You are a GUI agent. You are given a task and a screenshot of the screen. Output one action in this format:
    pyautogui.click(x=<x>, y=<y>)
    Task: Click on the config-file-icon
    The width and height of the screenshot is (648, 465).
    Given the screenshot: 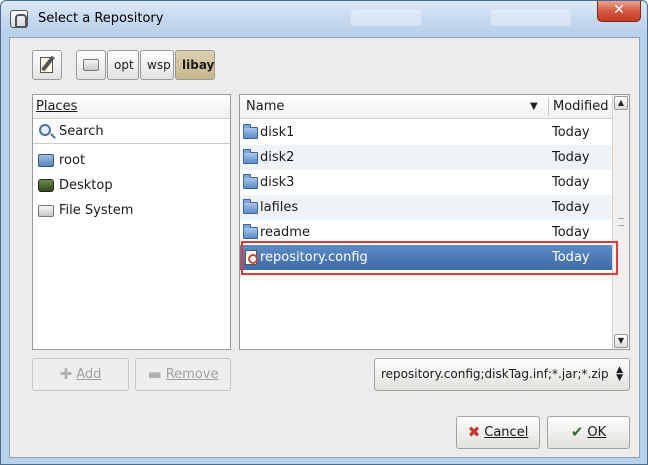 What is the action you would take?
    pyautogui.click(x=251, y=257)
    